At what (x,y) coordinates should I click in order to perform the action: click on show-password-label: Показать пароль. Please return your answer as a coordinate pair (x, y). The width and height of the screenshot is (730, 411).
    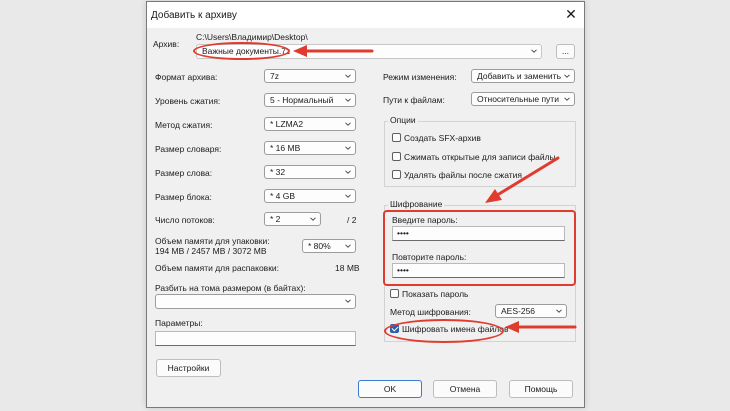
    Looking at the image, I should click on (435, 294).